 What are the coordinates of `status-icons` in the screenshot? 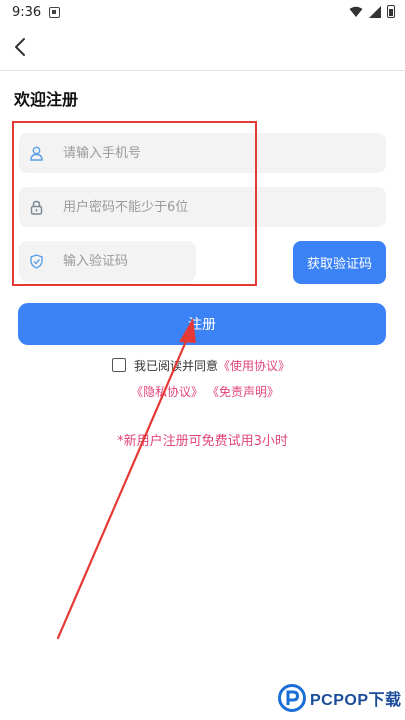 It's located at (372, 11).